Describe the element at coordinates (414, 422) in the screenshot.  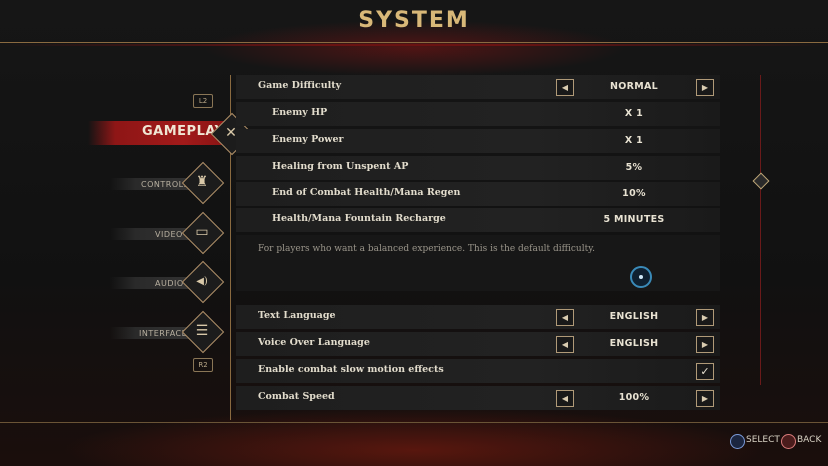
I see `footer-divider` at that location.